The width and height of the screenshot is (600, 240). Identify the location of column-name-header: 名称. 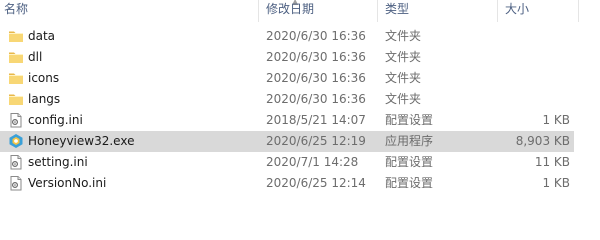
(16, 11).